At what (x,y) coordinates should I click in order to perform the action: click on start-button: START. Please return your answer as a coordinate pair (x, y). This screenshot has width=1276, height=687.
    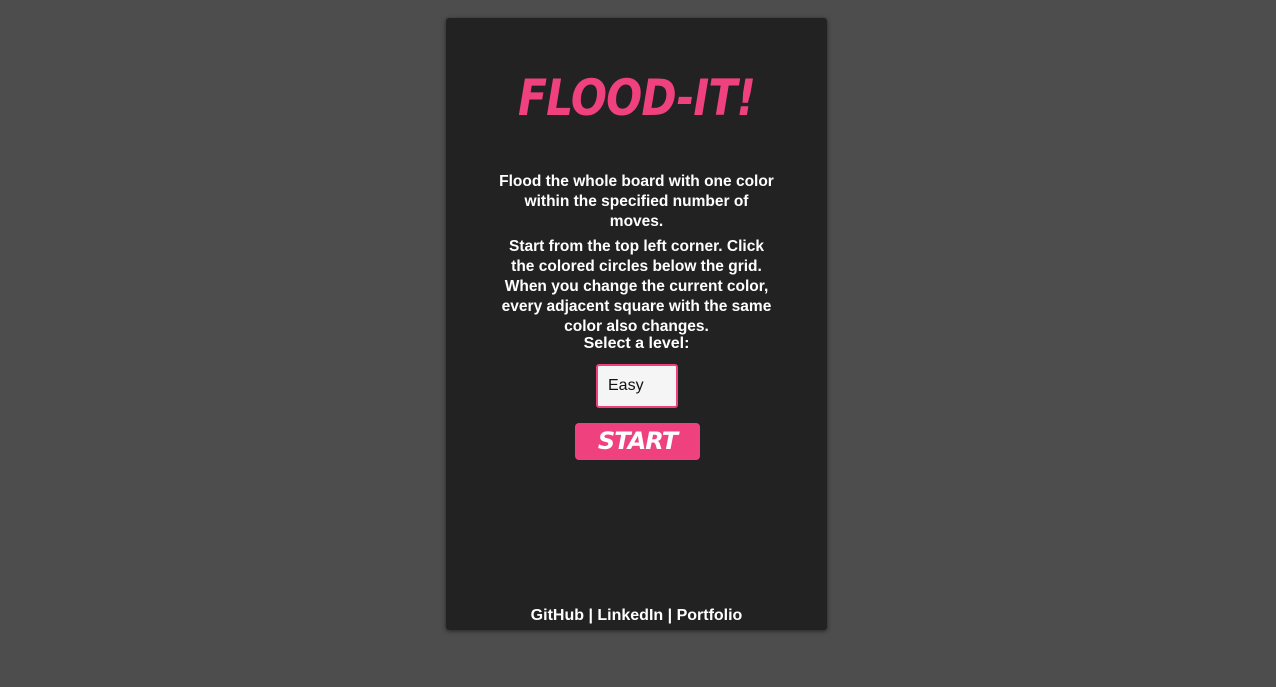
    Looking at the image, I should click on (637, 441).